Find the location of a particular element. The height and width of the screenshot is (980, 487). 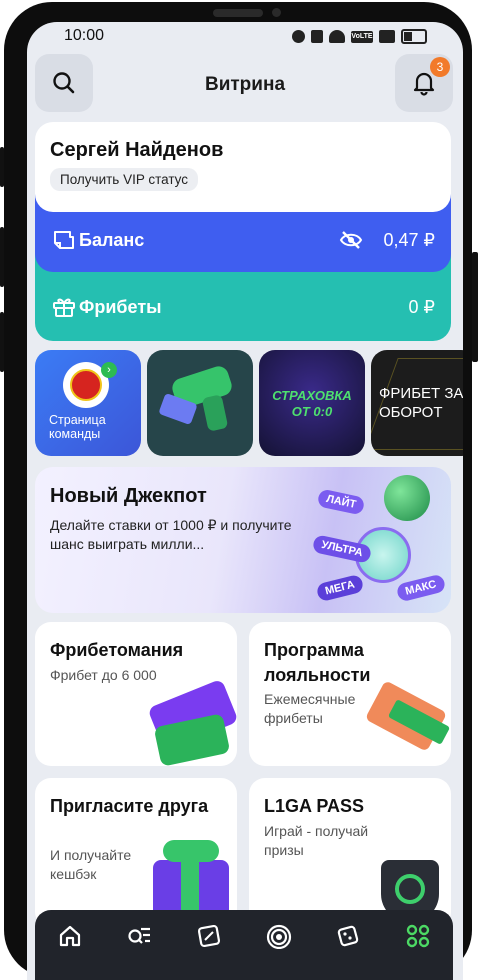

card-description: Фрибет до 6 000 is located at coordinates (103, 675).